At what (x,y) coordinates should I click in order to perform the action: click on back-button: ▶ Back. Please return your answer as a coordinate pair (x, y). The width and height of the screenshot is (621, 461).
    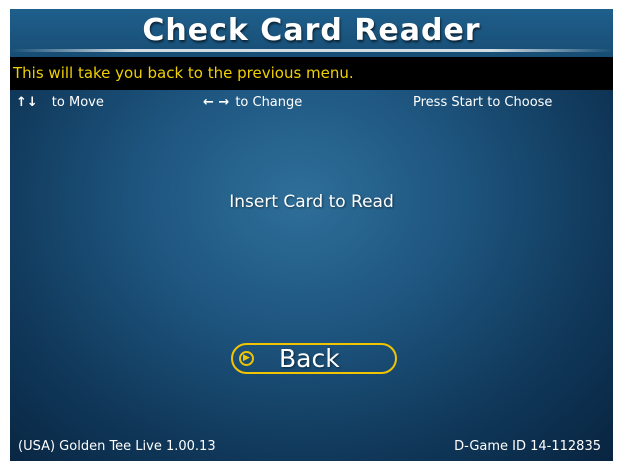
    Looking at the image, I should click on (314, 358).